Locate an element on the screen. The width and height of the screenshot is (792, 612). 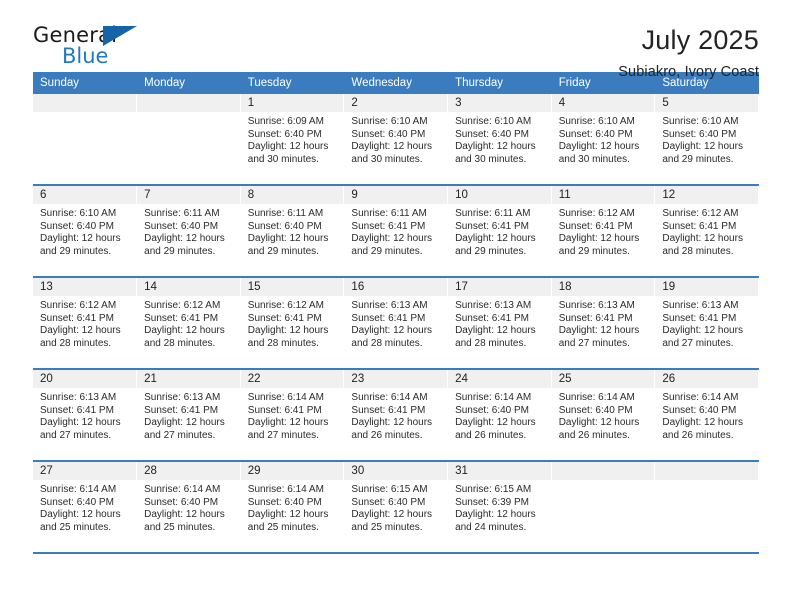
weekday-header-thursday: Thursday is located at coordinates (499, 83).